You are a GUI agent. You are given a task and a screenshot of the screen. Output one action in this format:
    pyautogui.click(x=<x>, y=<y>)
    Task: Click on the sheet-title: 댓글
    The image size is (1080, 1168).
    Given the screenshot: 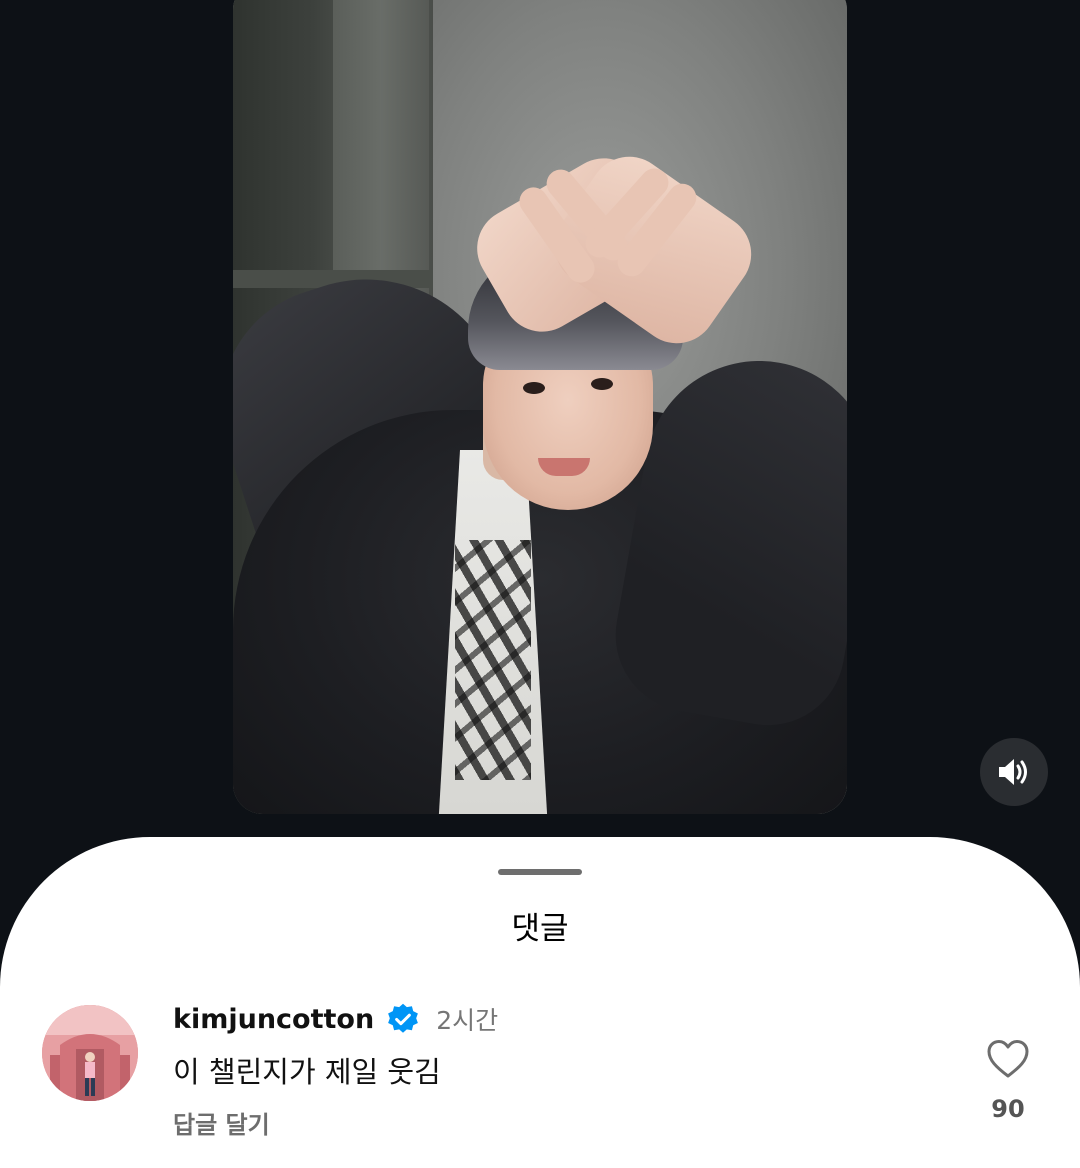 What is the action you would take?
    pyautogui.click(x=540, y=929)
    